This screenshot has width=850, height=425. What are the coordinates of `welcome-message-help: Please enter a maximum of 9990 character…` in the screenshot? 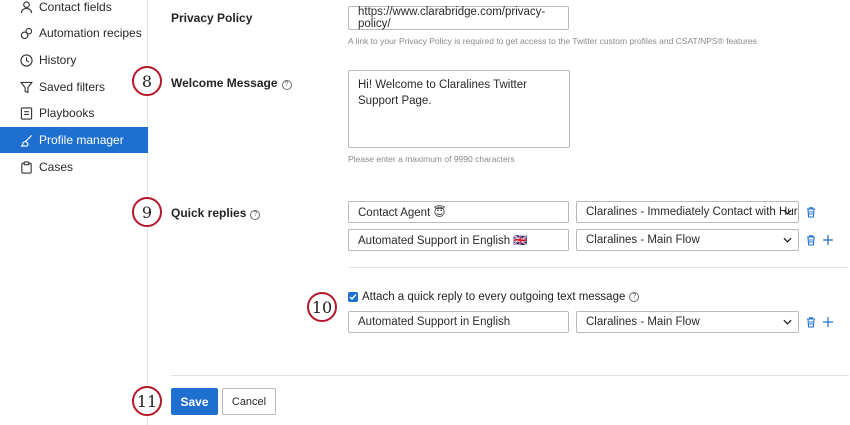 It's located at (431, 159).